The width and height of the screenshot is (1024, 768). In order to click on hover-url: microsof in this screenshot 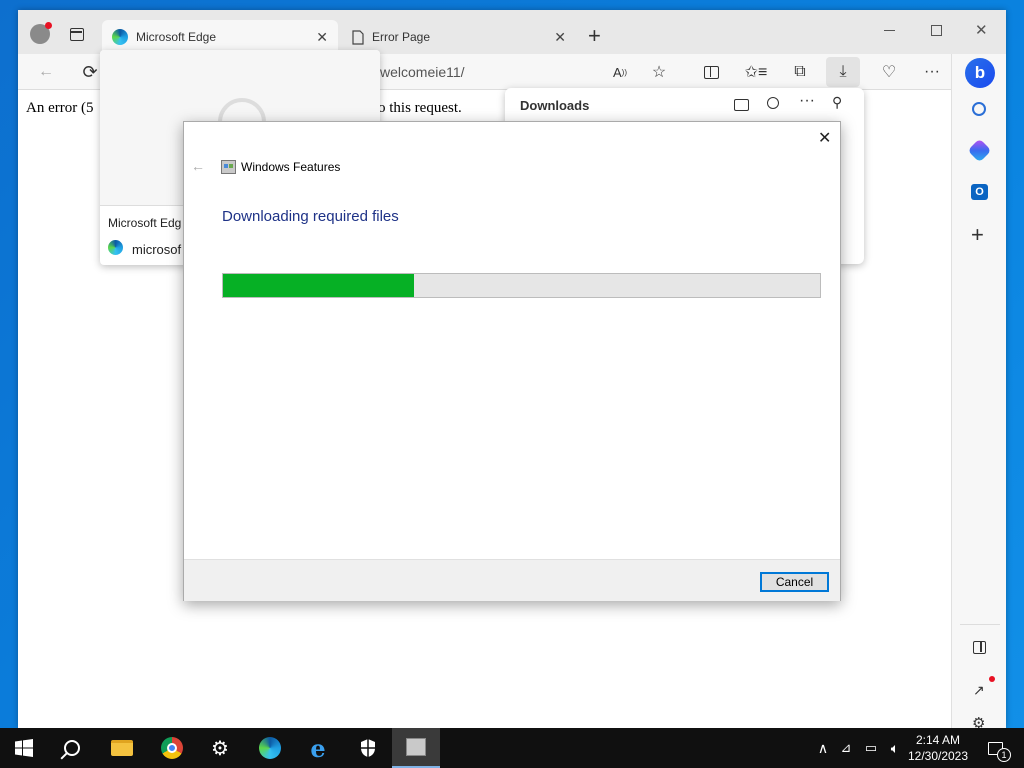, I will do `click(157, 249)`.